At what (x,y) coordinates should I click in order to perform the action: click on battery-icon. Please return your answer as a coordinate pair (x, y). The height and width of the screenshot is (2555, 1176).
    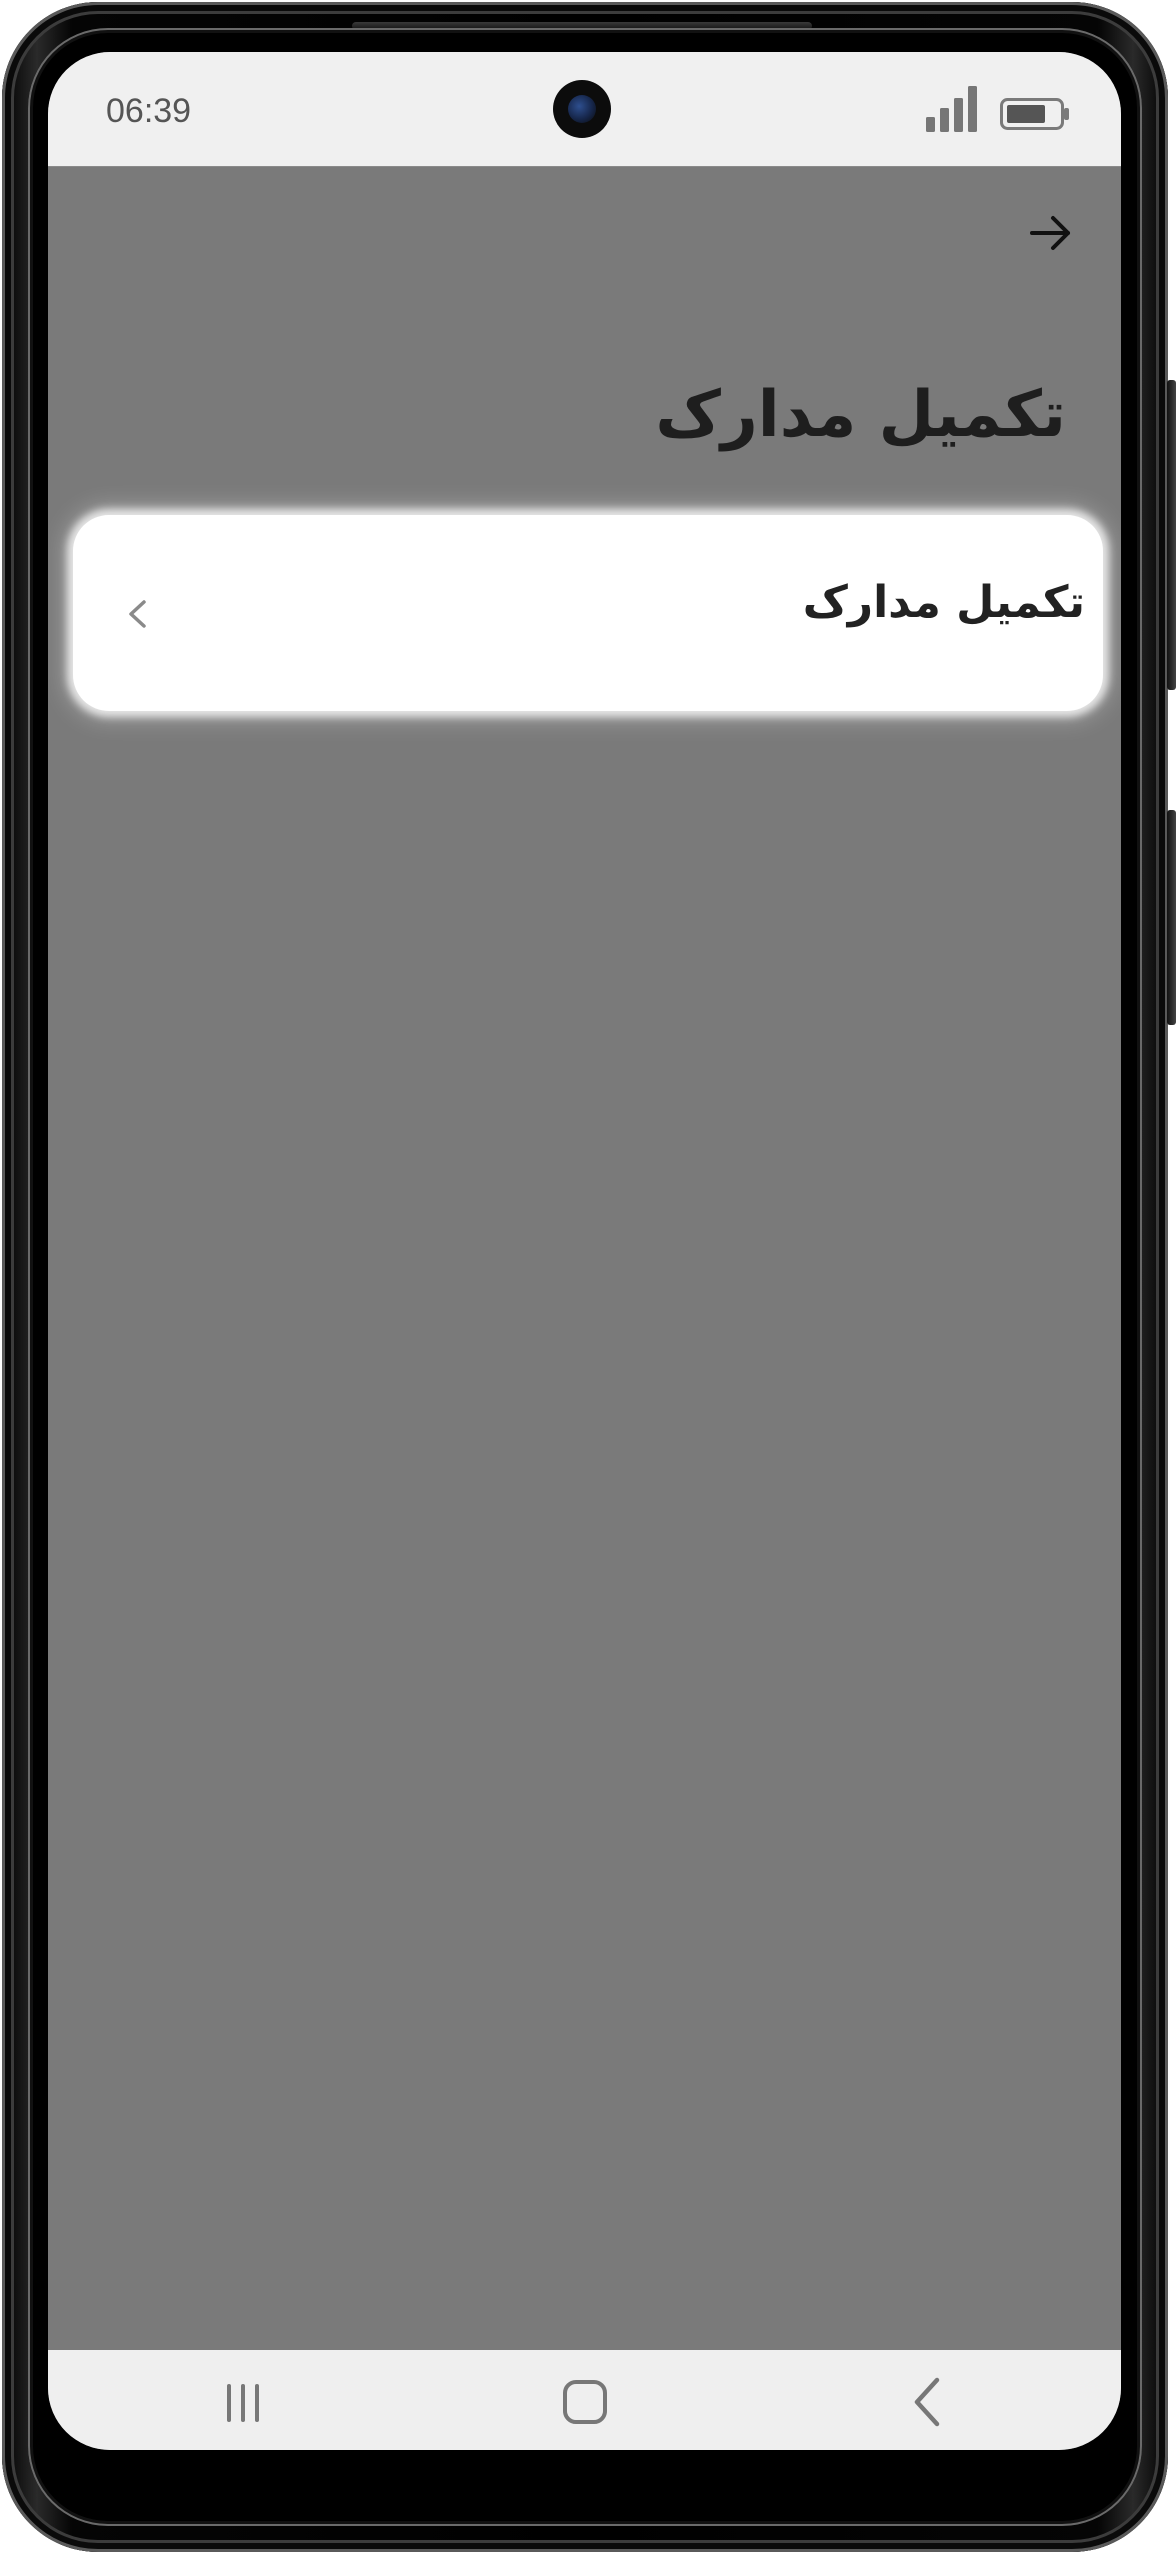
    Looking at the image, I should click on (1034, 114).